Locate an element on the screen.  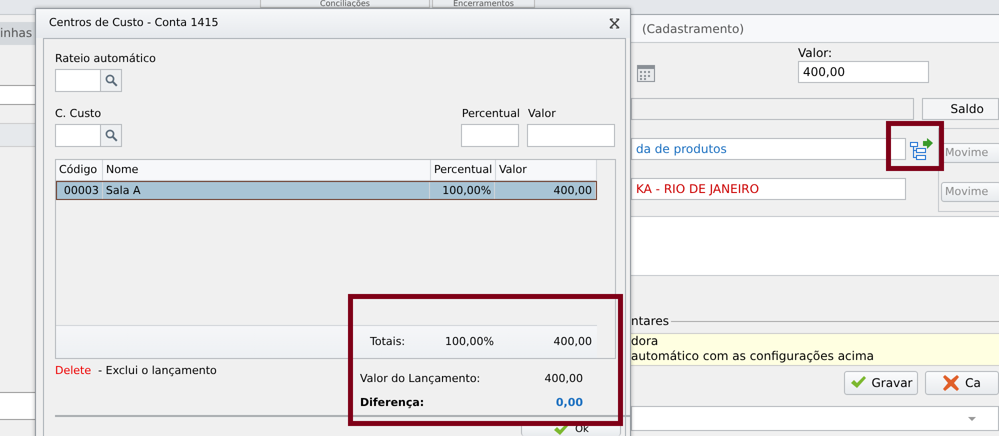
dropdown-field is located at coordinates (815, 418).